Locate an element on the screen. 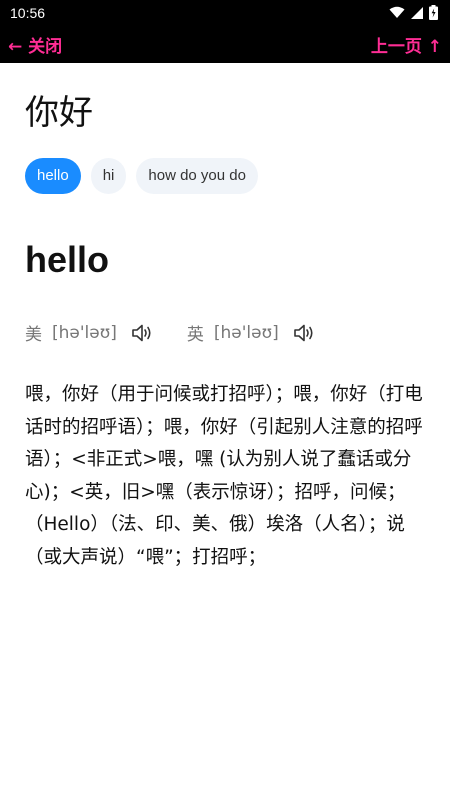  top-bar: ← 关闭 上一页 ↑ is located at coordinates (225, 44).